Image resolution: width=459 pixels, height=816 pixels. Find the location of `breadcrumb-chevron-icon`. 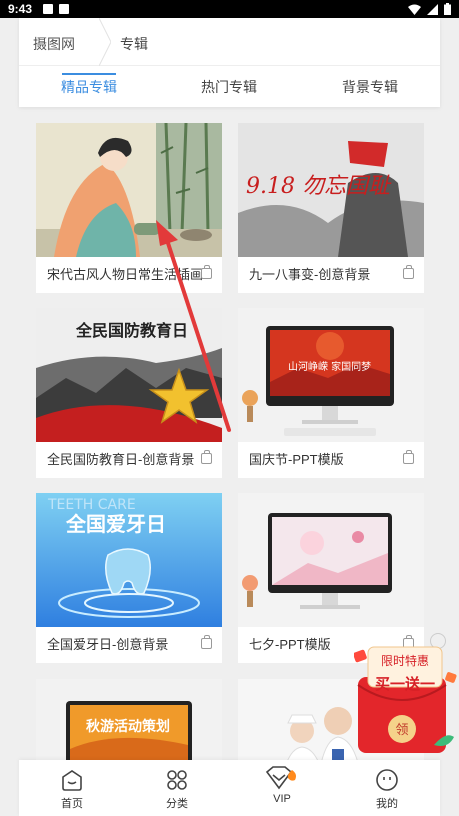

breadcrumb-chevron-icon is located at coordinates (105, 42).